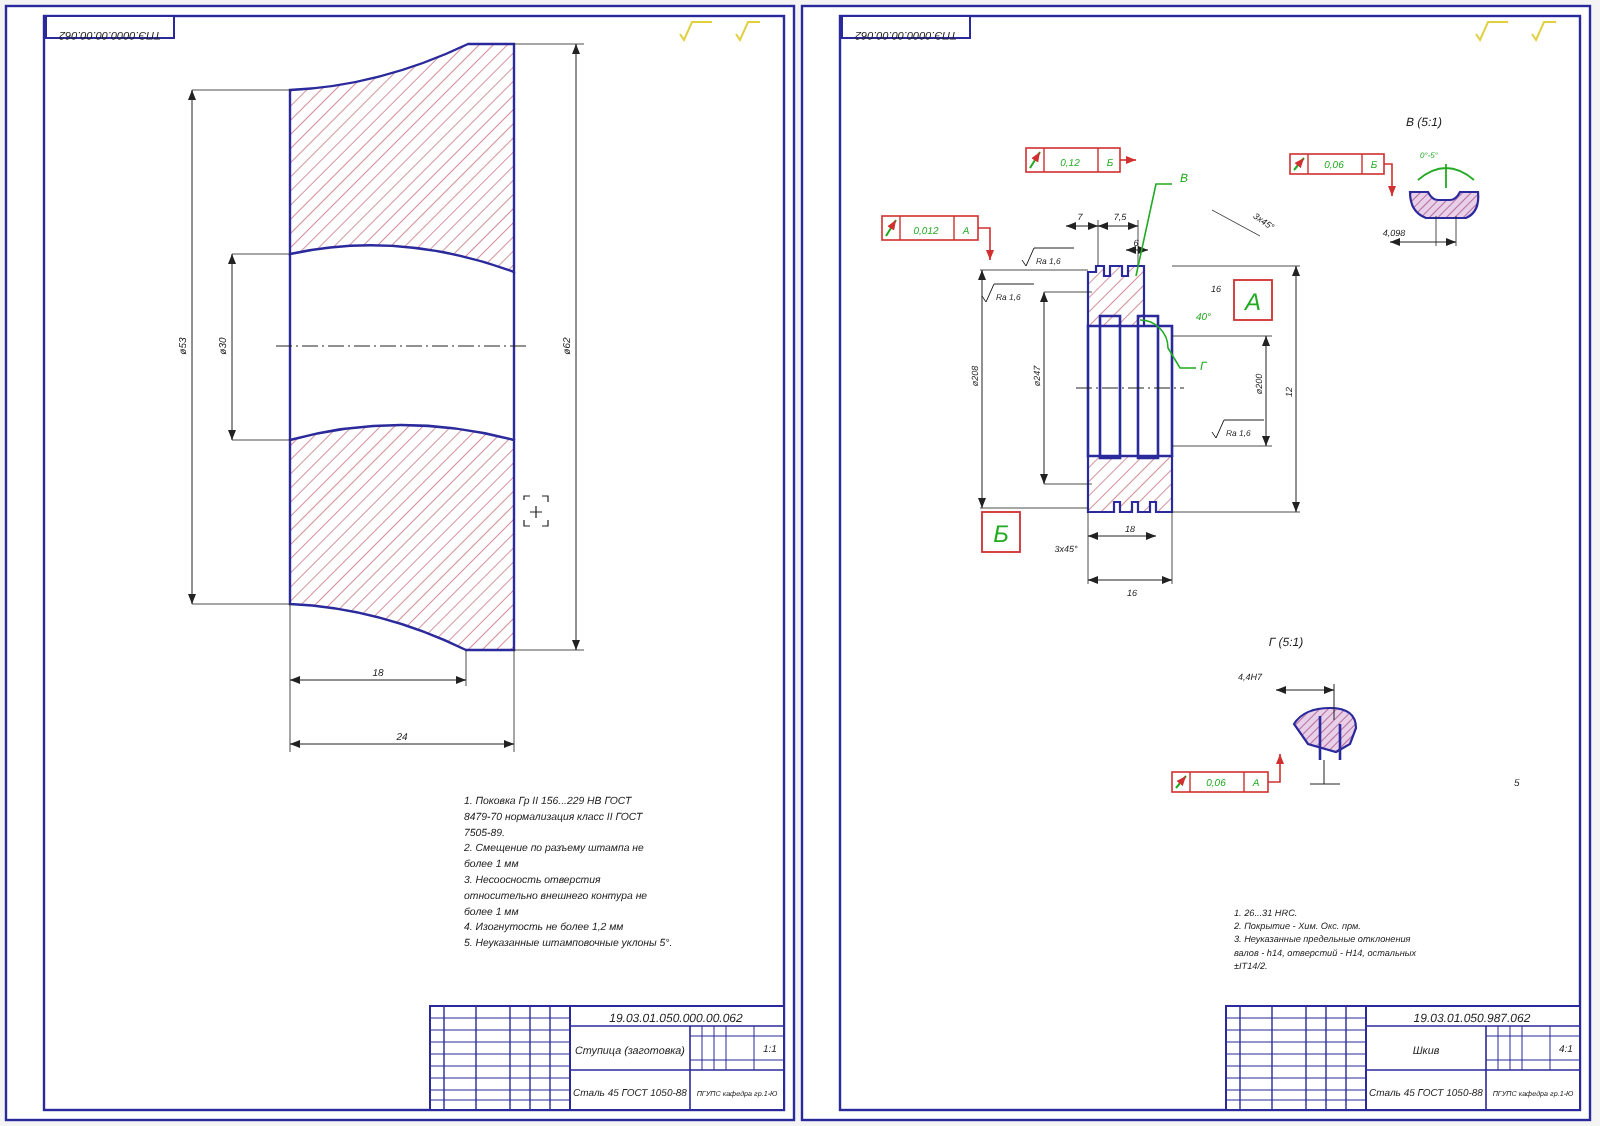 The width and height of the screenshot is (1600, 1126). Describe the element at coordinates (1446, 176) in the screenshot. I see `angle-marker-icon` at that location.